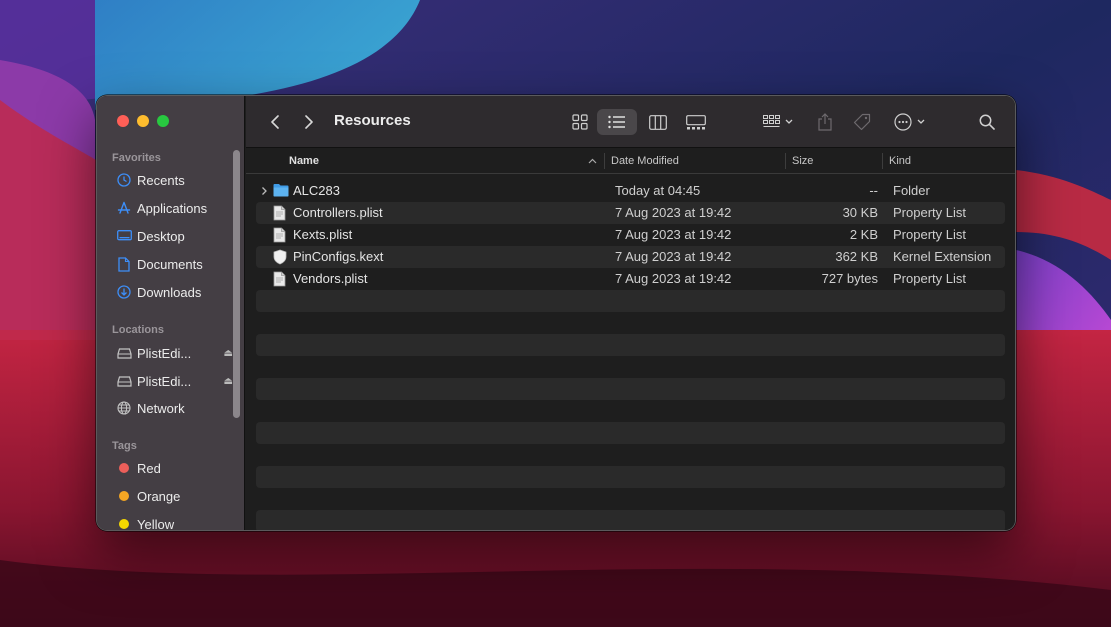  What do you see at coordinates (156, 523) in the screenshot?
I see `sidebar-item-label: Yellow` at bounding box center [156, 523].